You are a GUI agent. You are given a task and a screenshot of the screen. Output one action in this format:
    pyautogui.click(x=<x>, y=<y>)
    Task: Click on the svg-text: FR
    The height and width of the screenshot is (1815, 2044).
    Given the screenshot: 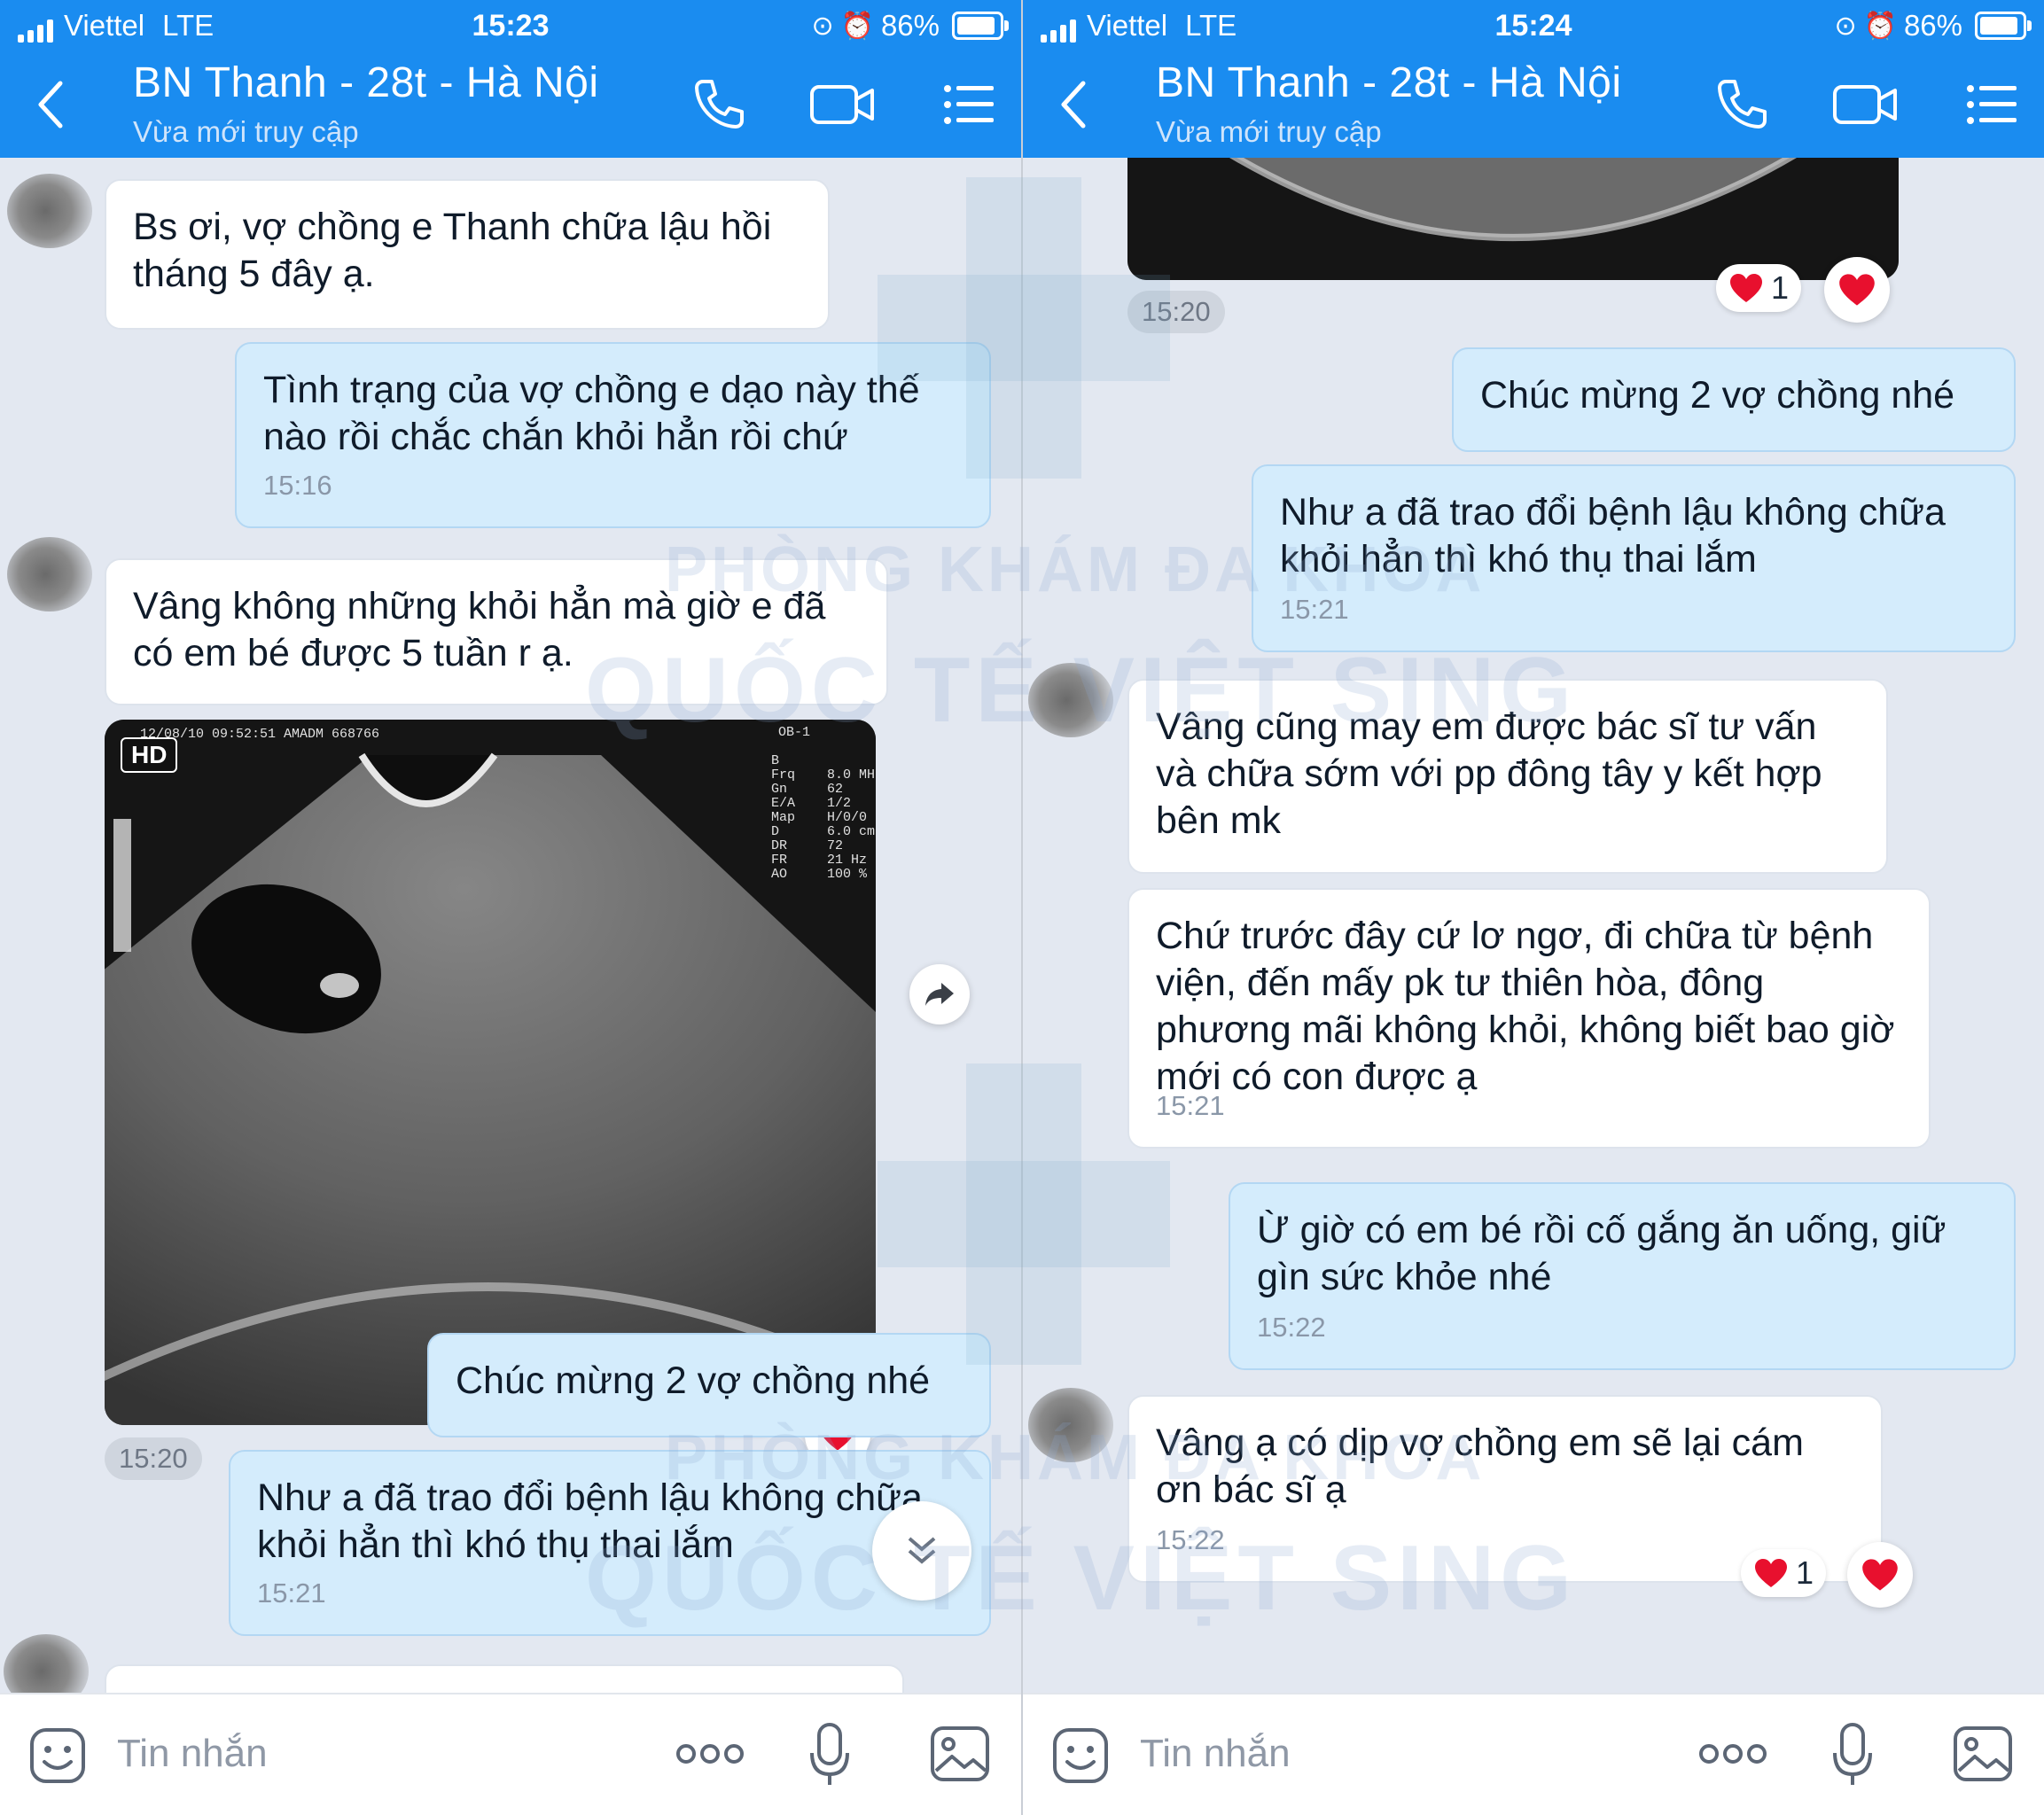 What is the action you would take?
    pyautogui.click(x=779, y=860)
    